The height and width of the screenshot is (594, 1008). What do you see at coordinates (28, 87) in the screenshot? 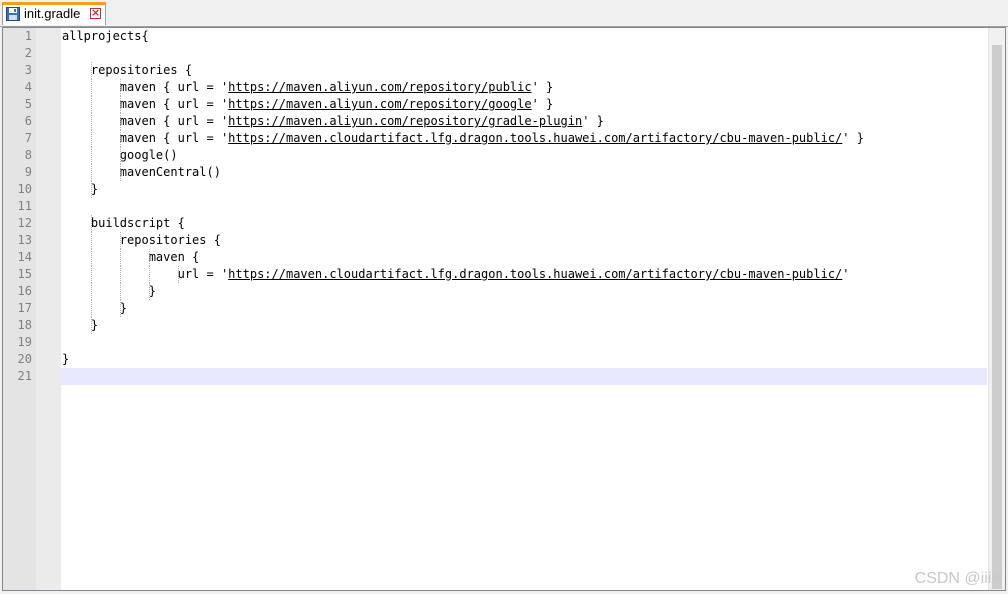
I see `line-number: 4` at bounding box center [28, 87].